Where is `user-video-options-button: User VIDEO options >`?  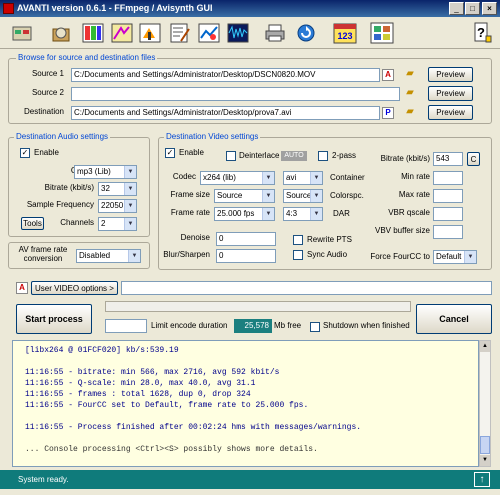 user-video-options-button: User VIDEO options > is located at coordinates (74, 288).